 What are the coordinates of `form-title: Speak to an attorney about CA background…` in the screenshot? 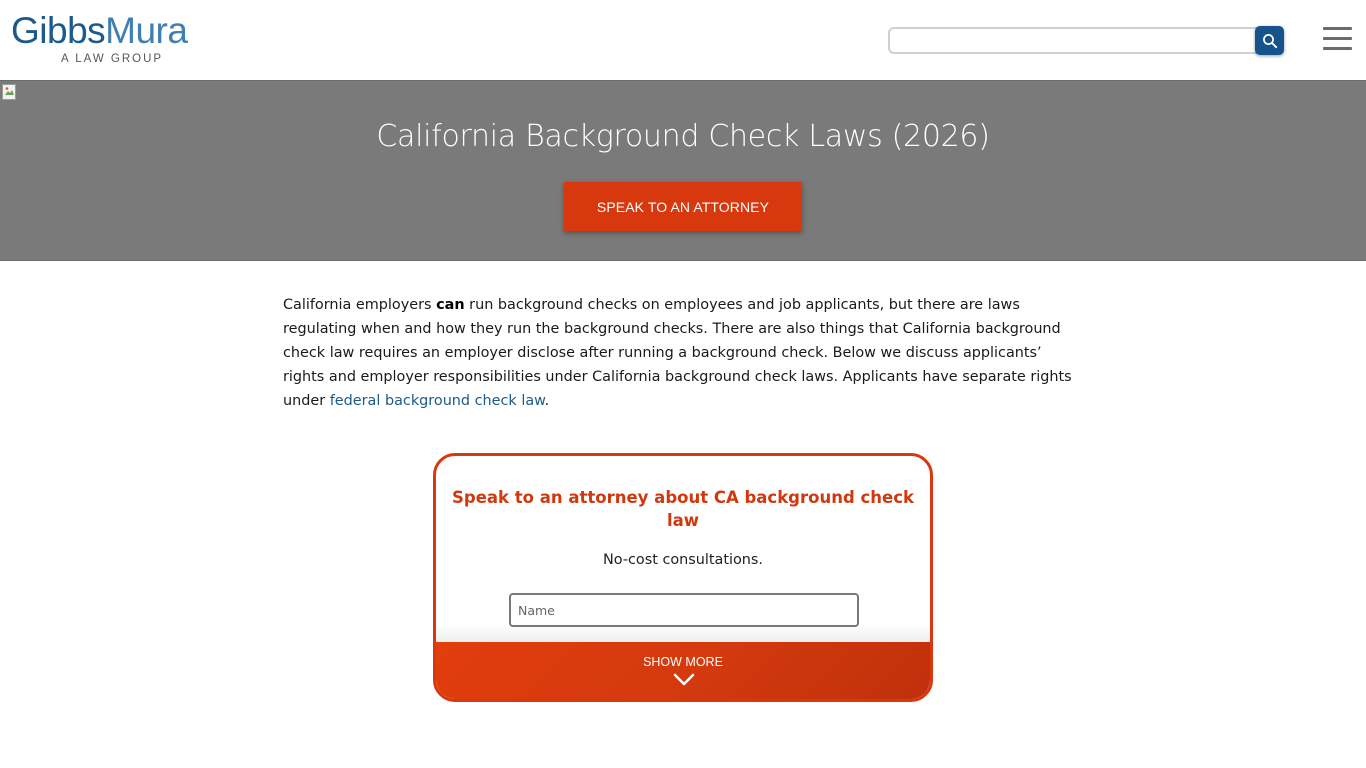 It's located at (683, 509).